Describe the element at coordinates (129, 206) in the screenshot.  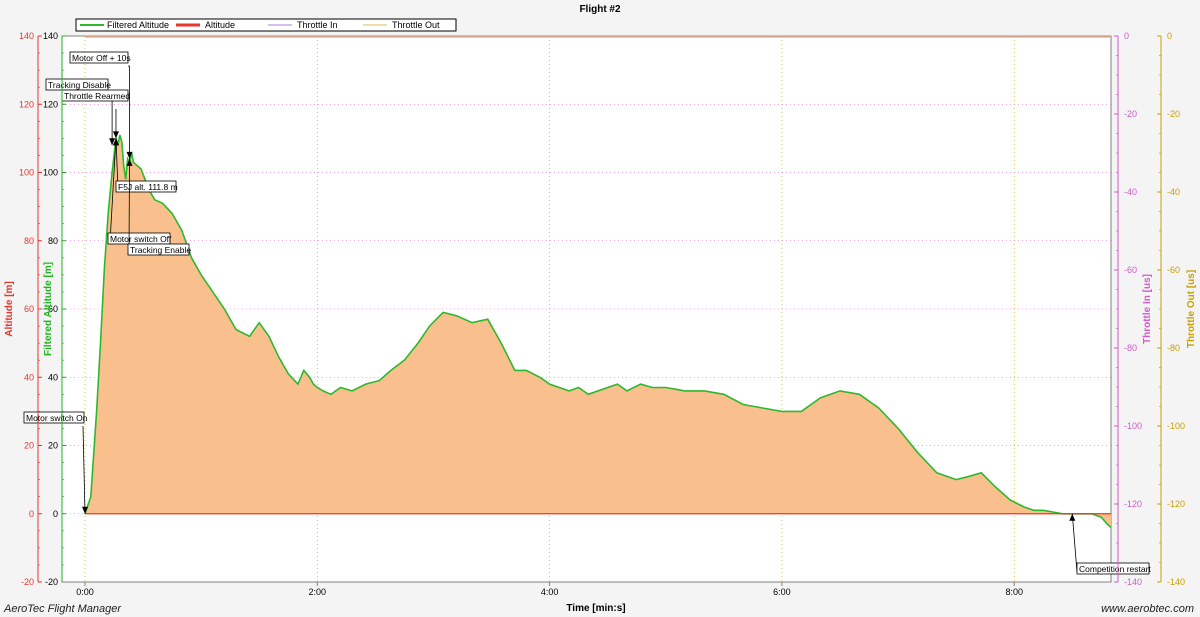
I see `annotation-pointer` at that location.